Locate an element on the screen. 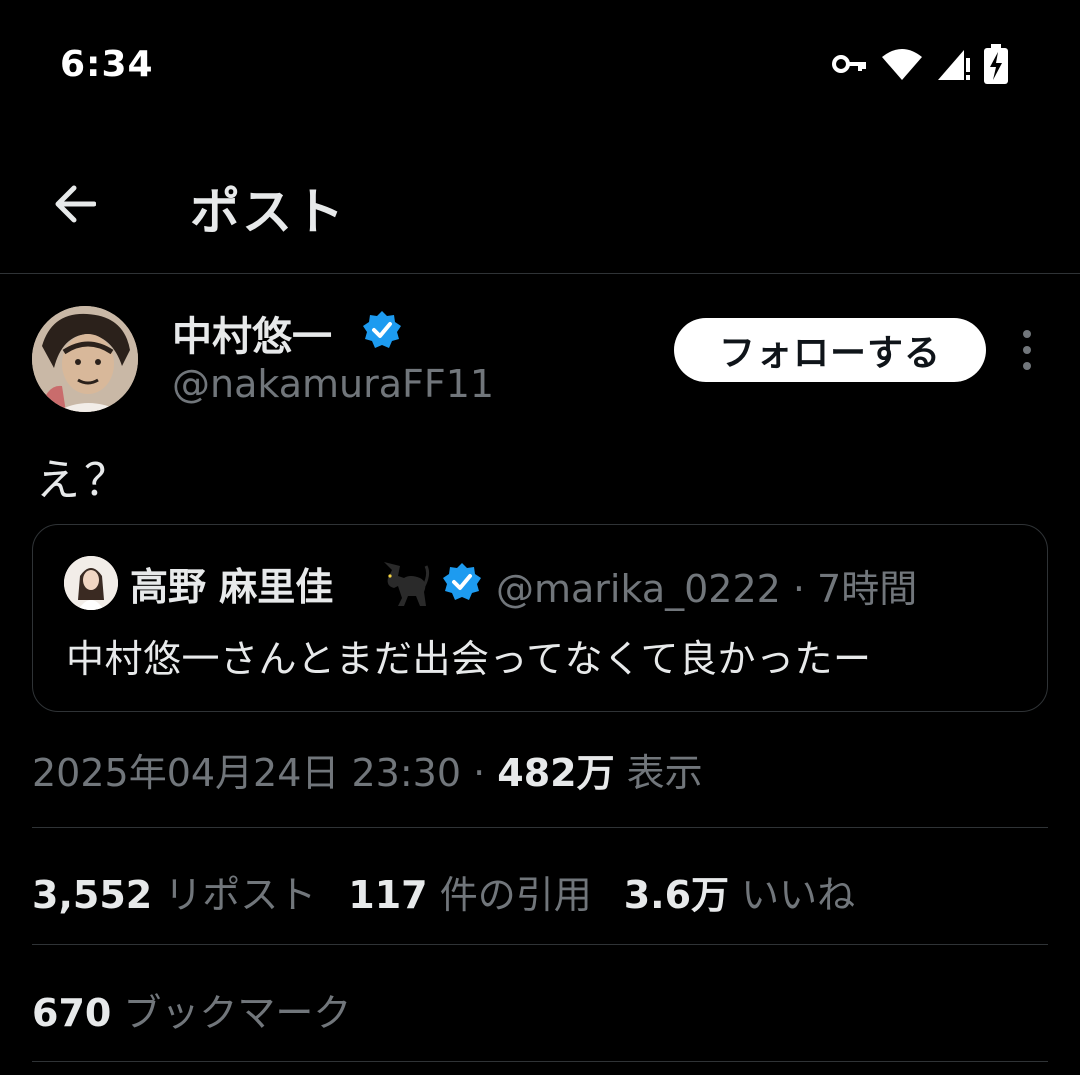  post-text: え？ is located at coordinates (84, 480).